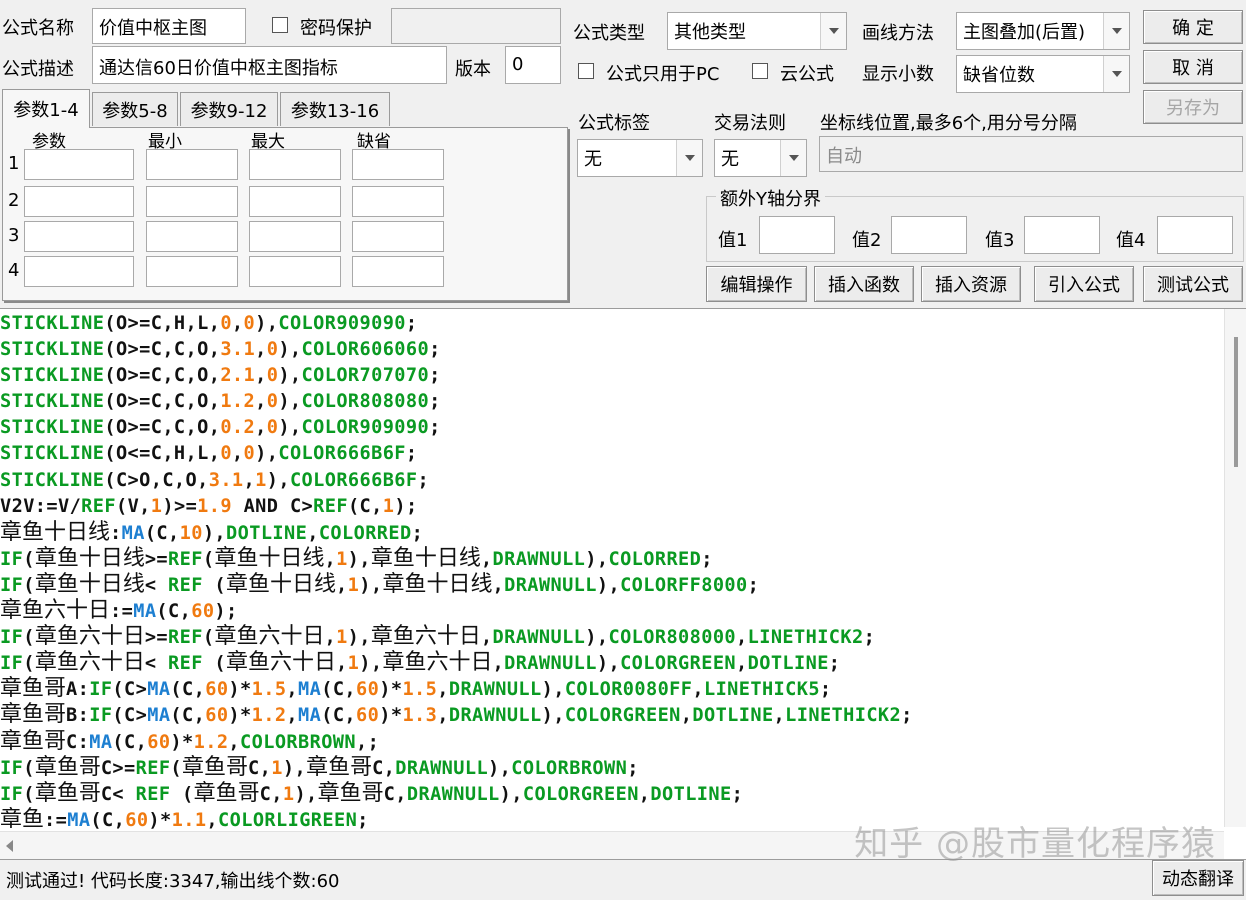 Image resolution: width=1246 pixels, height=900 pixels. I want to click on insert-function-button: 插入函数, so click(864, 284).